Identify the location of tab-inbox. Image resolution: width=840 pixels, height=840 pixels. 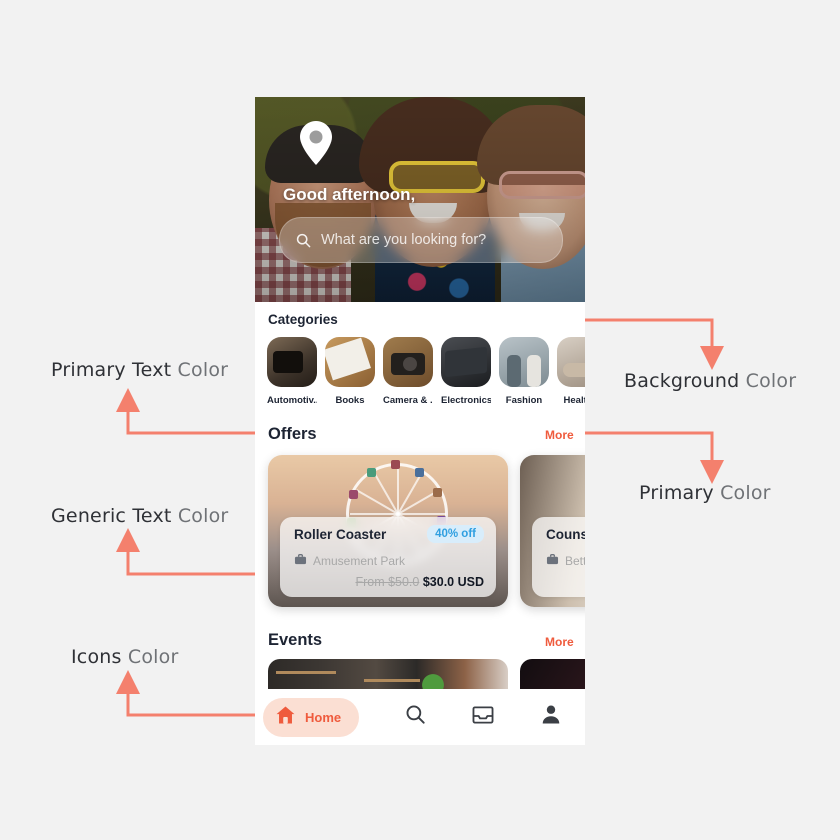
(484, 717).